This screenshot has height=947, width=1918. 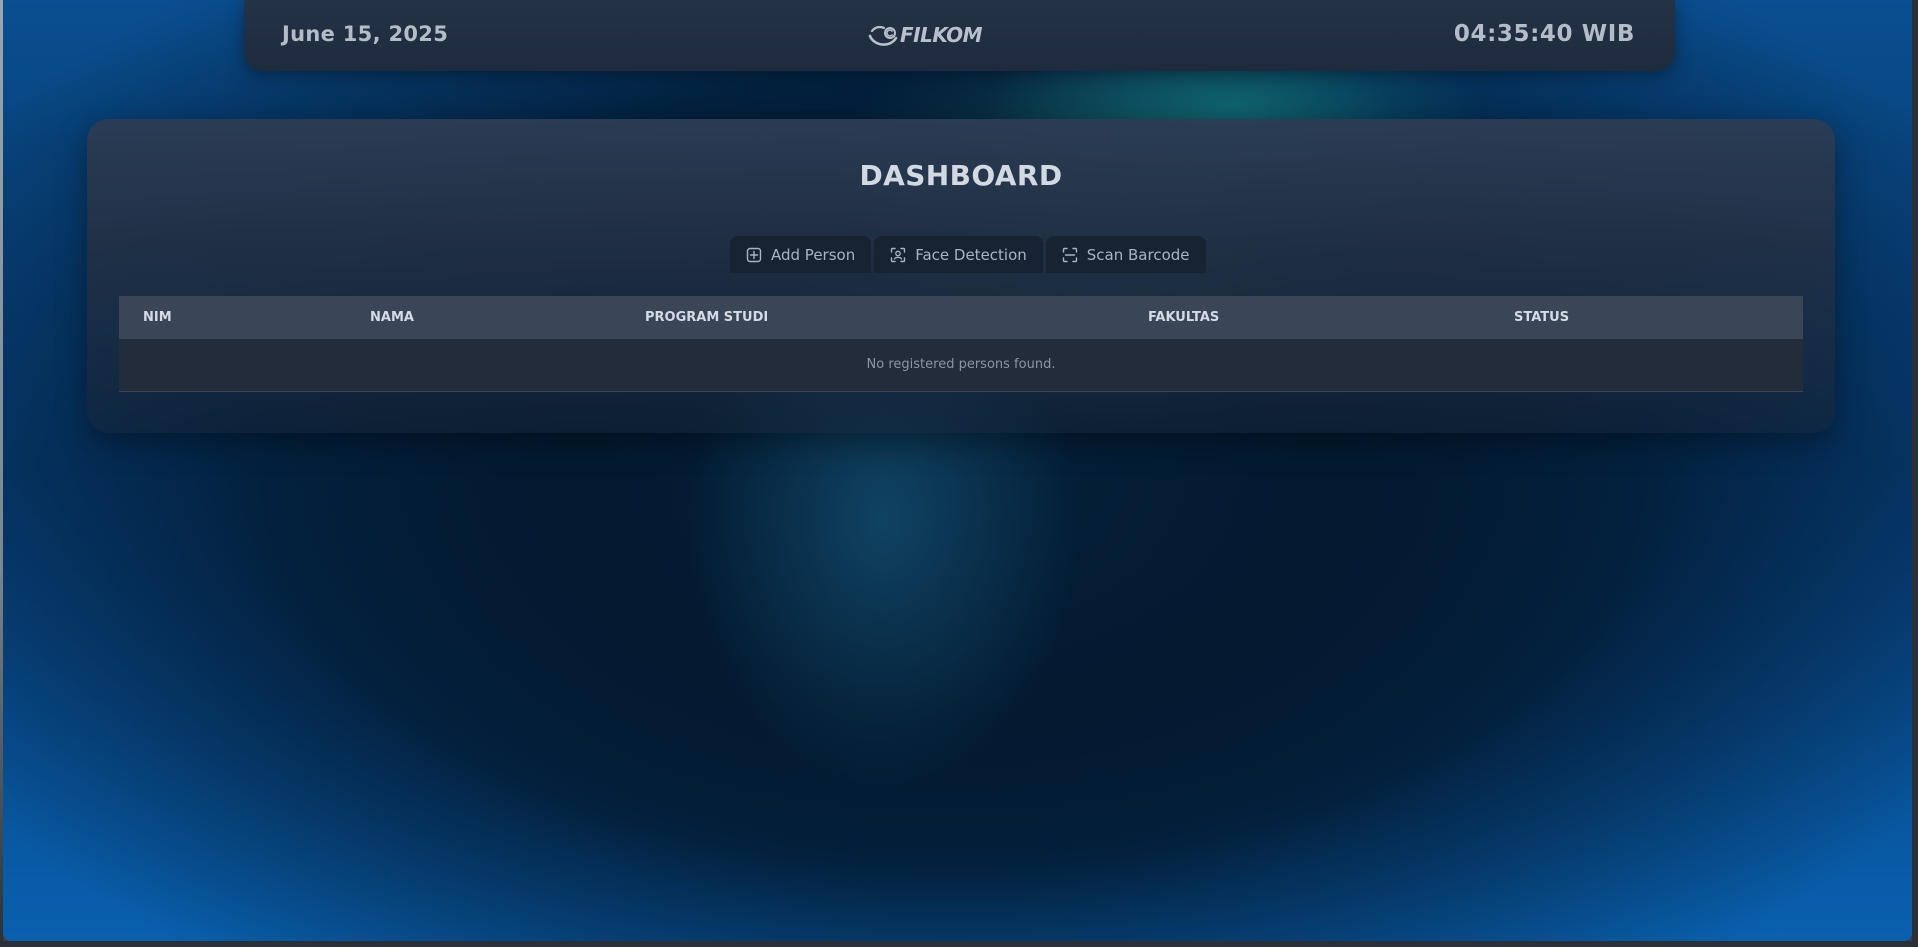 What do you see at coordinates (1915, 473) in the screenshot?
I see `screen-right-edge` at bounding box center [1915, 473].